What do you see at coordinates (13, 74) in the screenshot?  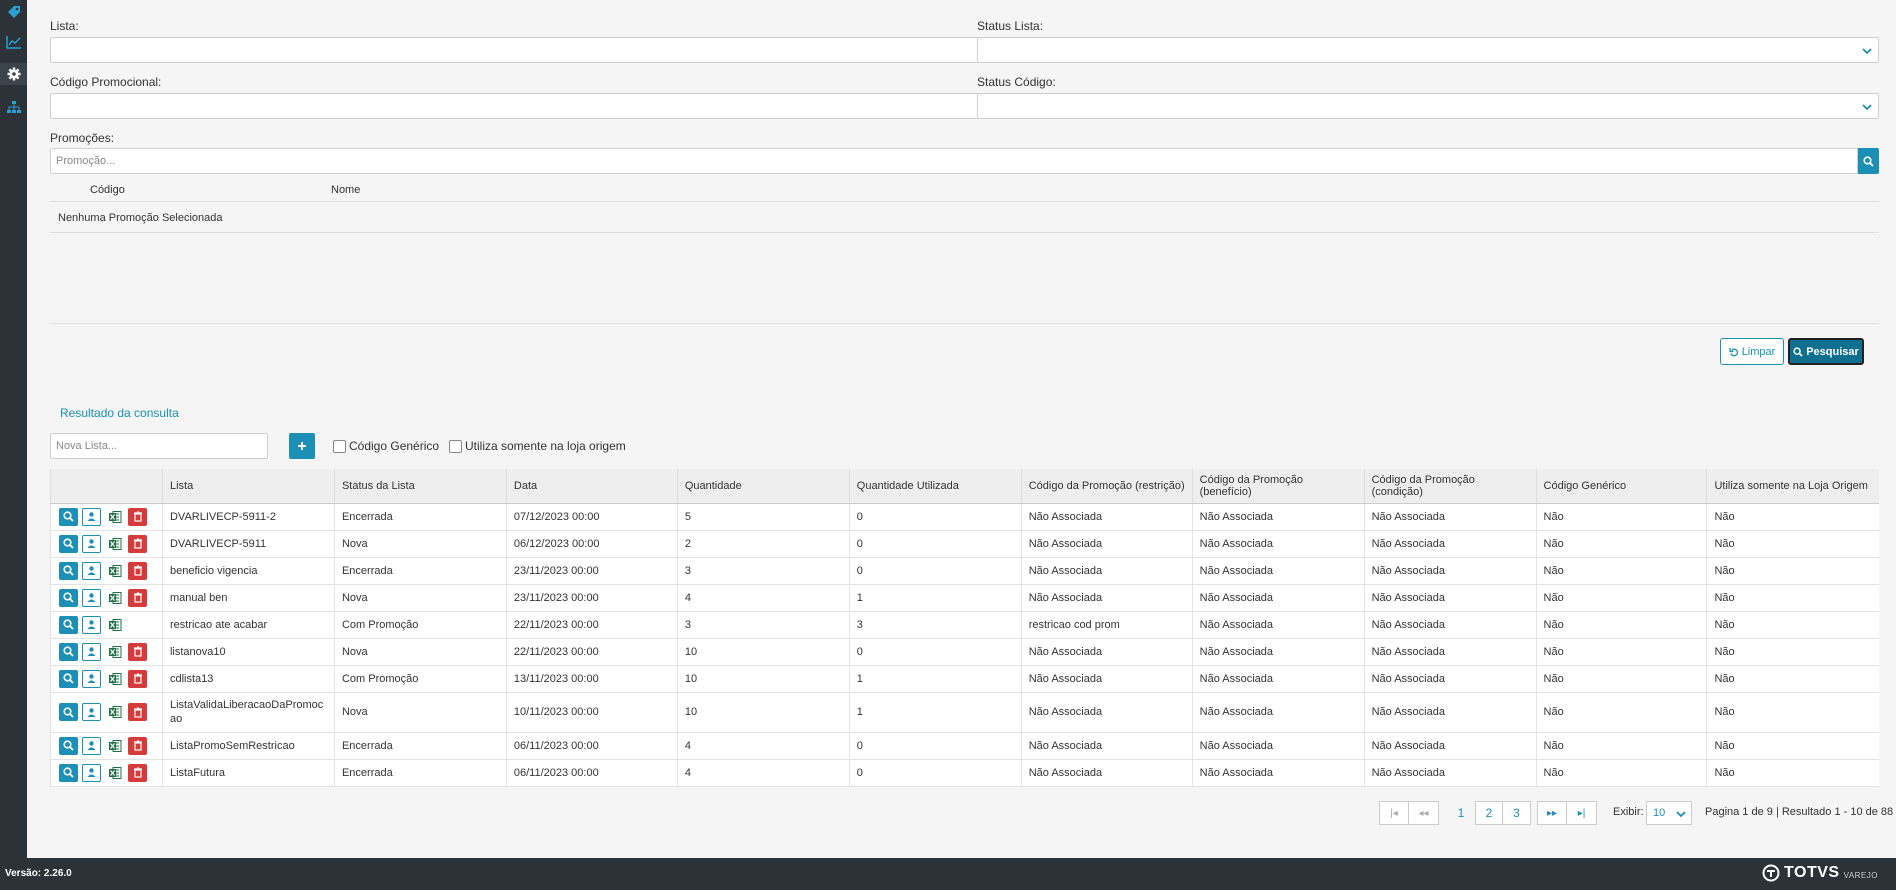 I see `gear-icon` at bounding box center [13, 74].